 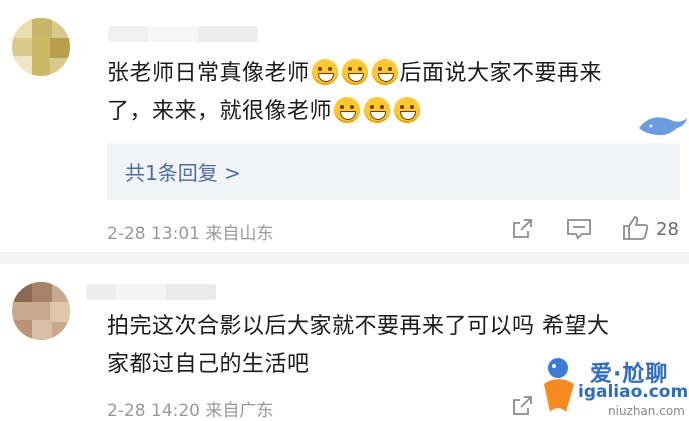 What do you see at coordinates (175, 411) in the screenshot?
I see `comment-time: 14:20` at bounding box center [175, 411].